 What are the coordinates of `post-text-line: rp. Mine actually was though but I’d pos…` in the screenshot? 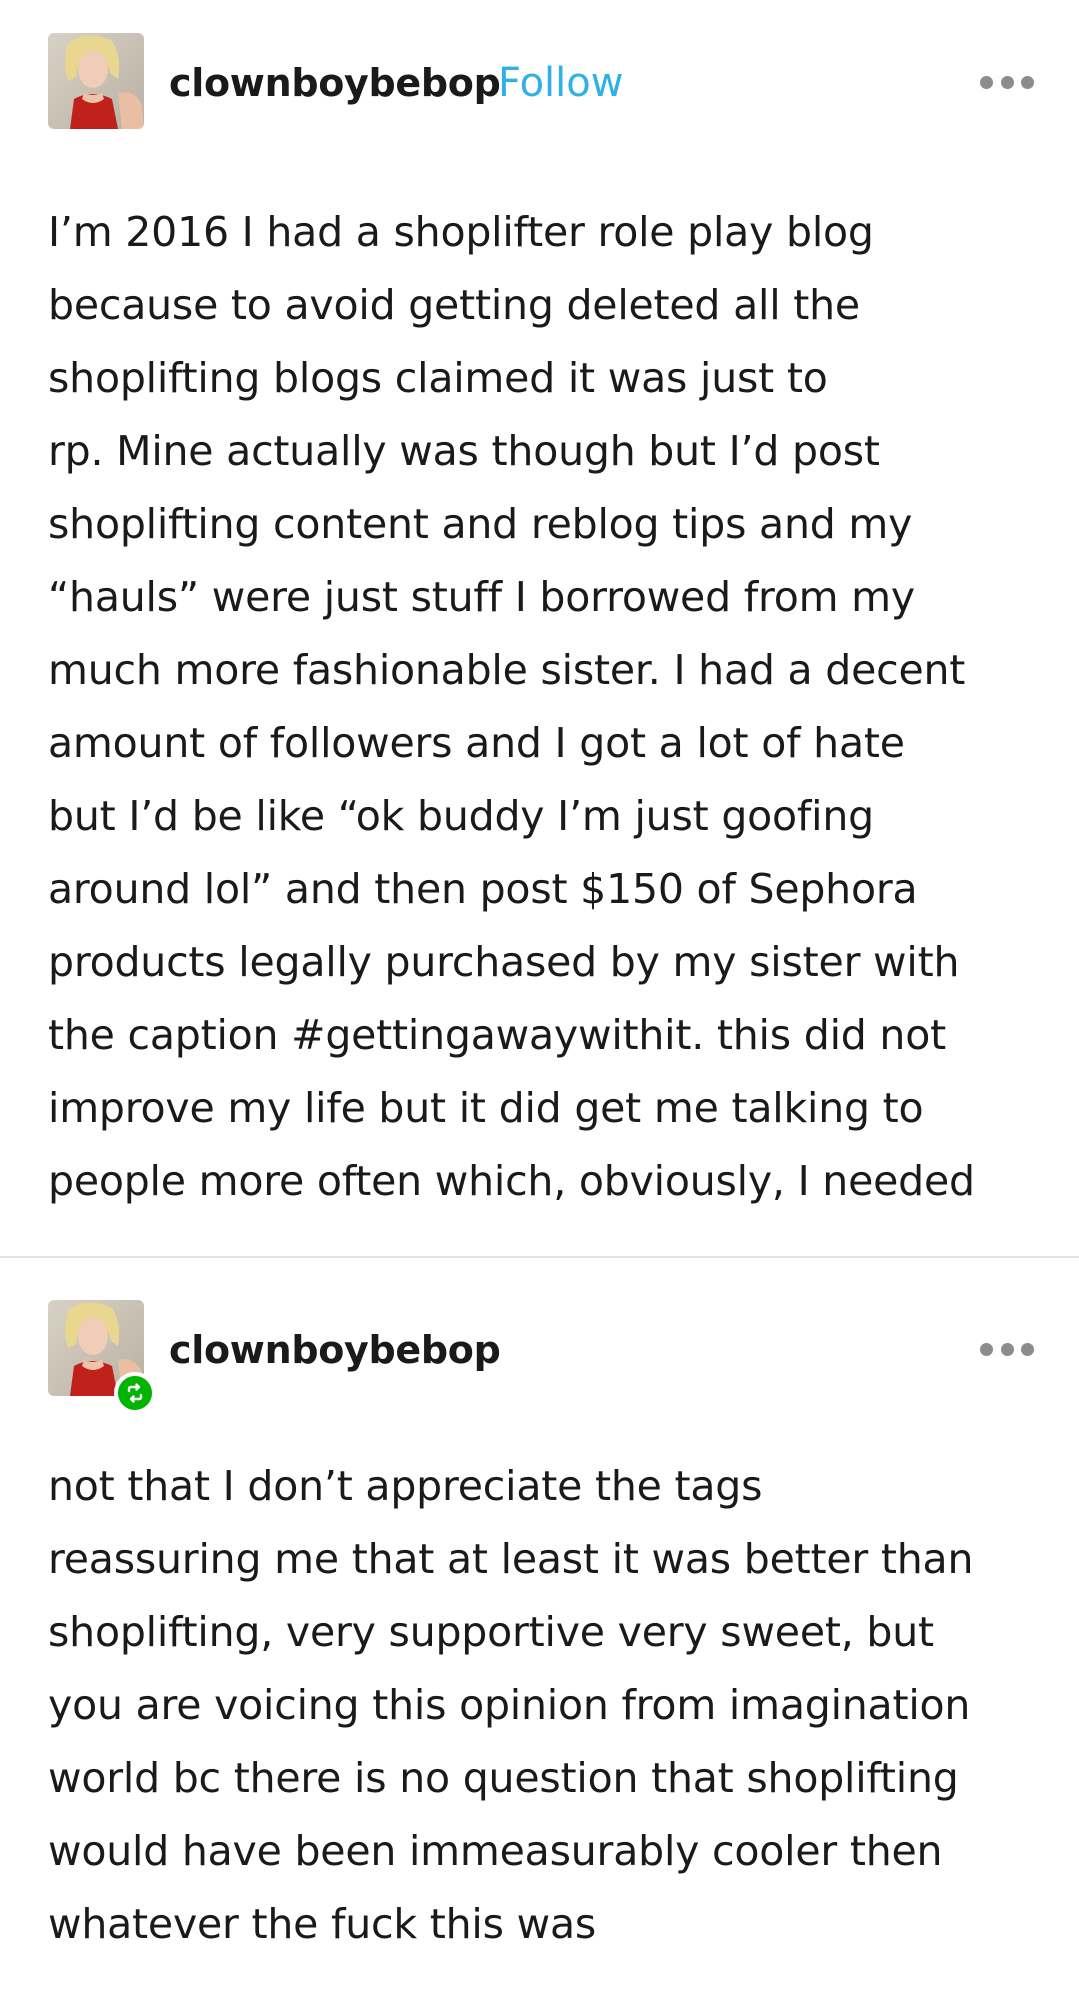 It's located at (464, 451).